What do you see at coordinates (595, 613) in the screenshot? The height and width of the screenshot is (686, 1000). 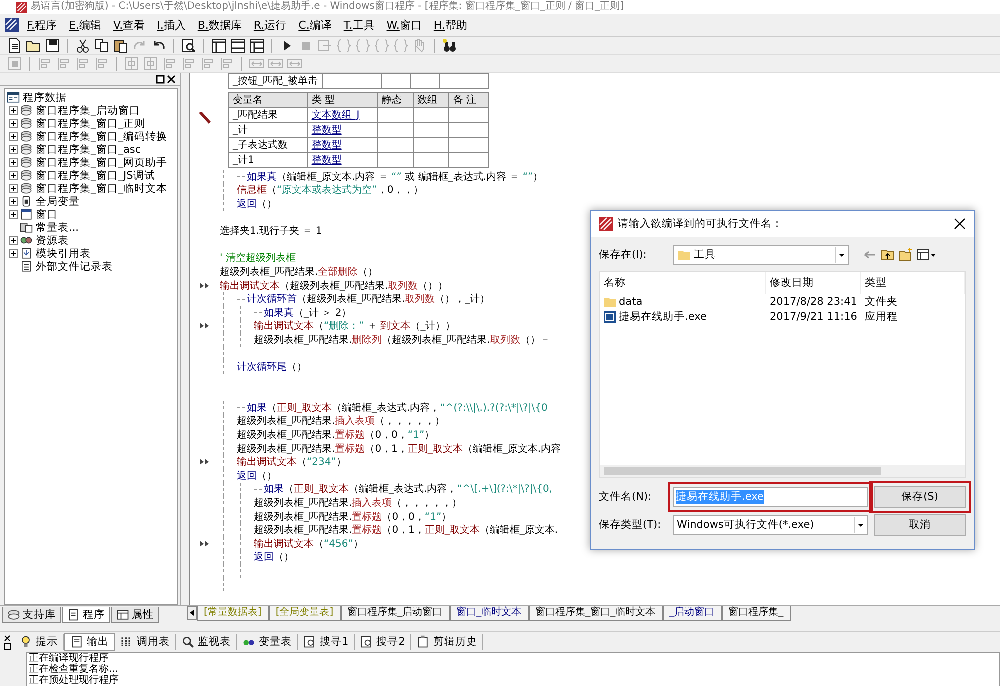 I see `document-tab: 窗口程序集_窗口_临时文本` at bounding box center [595, 613].